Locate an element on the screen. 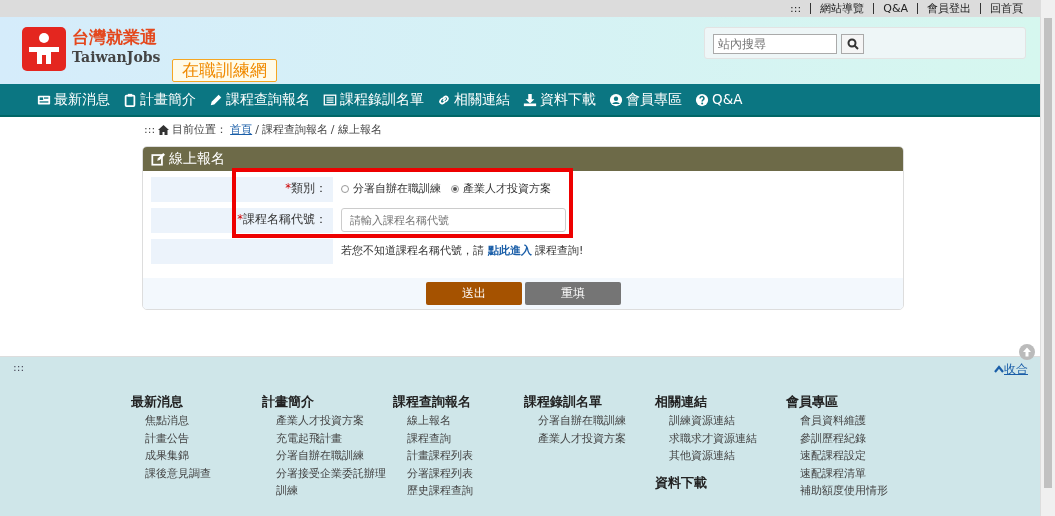 This screenshot has width=1055, height=516. footer-link: 其他資源連結 is located at coordinates (720, 456).